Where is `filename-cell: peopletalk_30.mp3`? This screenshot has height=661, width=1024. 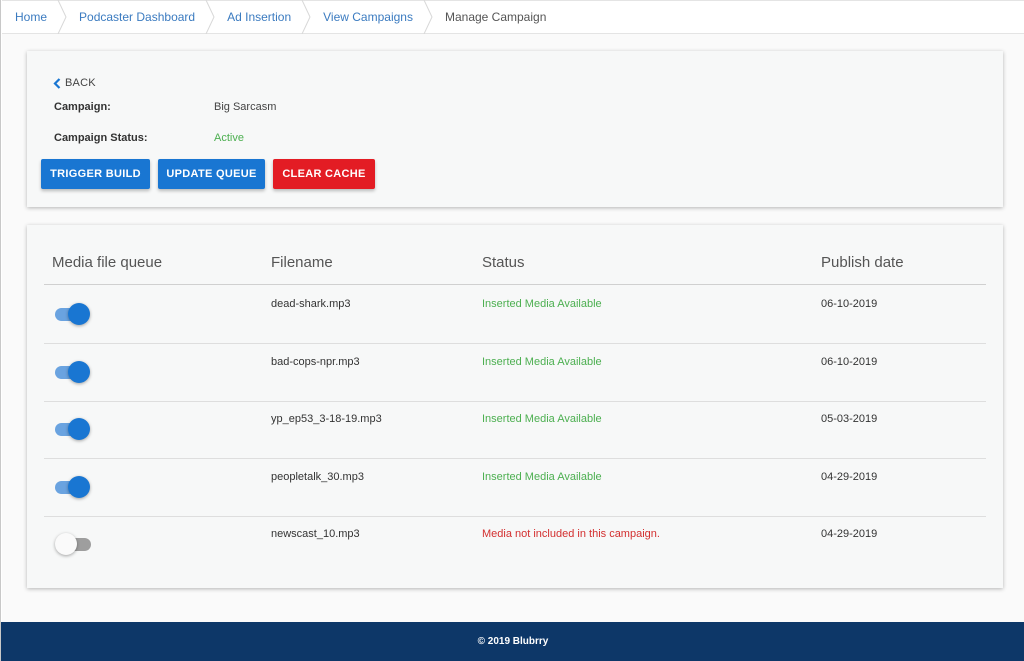 filename-cell: peopletalk_30.mp3 is located at coordinates (317, 476).